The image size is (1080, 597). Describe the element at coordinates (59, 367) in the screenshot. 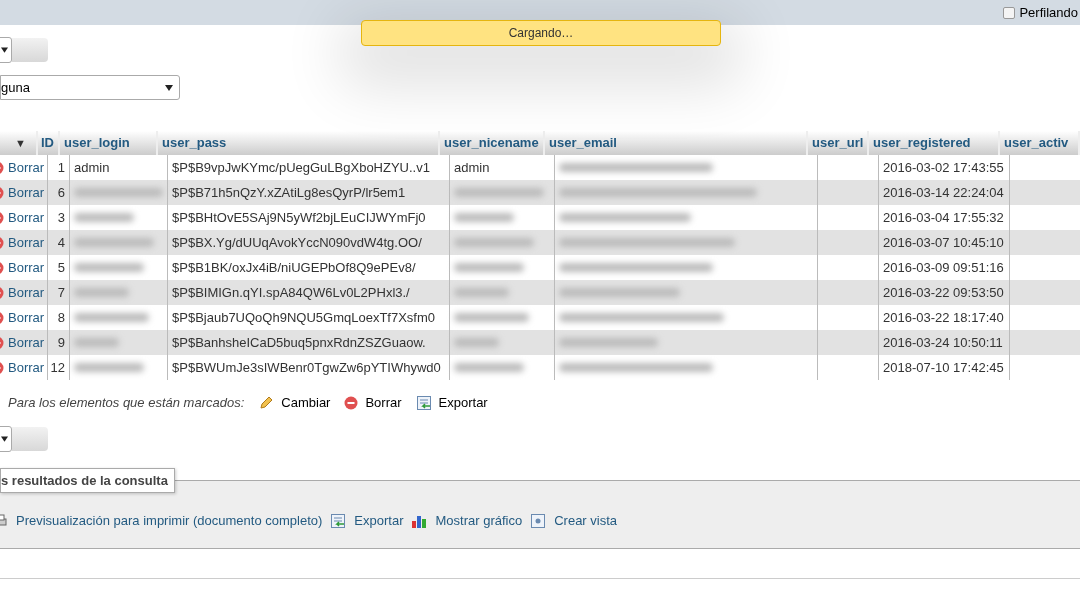

I see `table-cell: 12` at that location.